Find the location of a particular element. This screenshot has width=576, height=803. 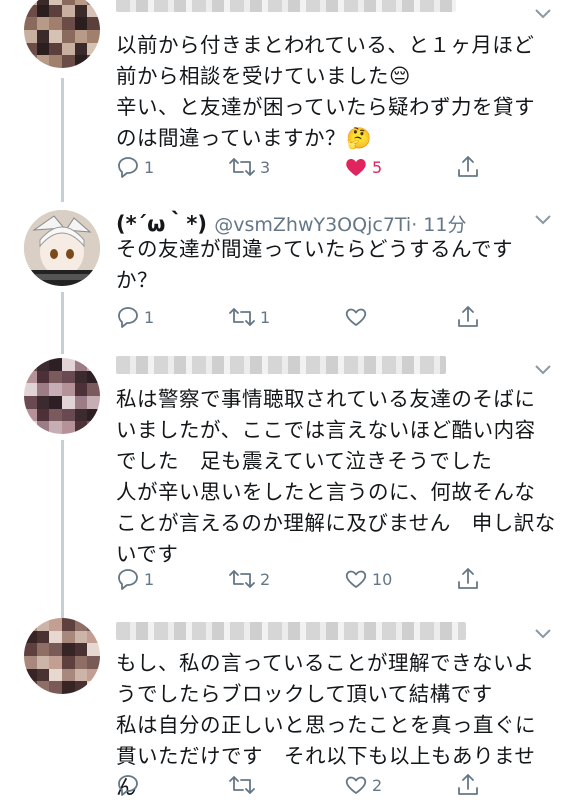

like-count: 2 is located at coordinates (377, 785).